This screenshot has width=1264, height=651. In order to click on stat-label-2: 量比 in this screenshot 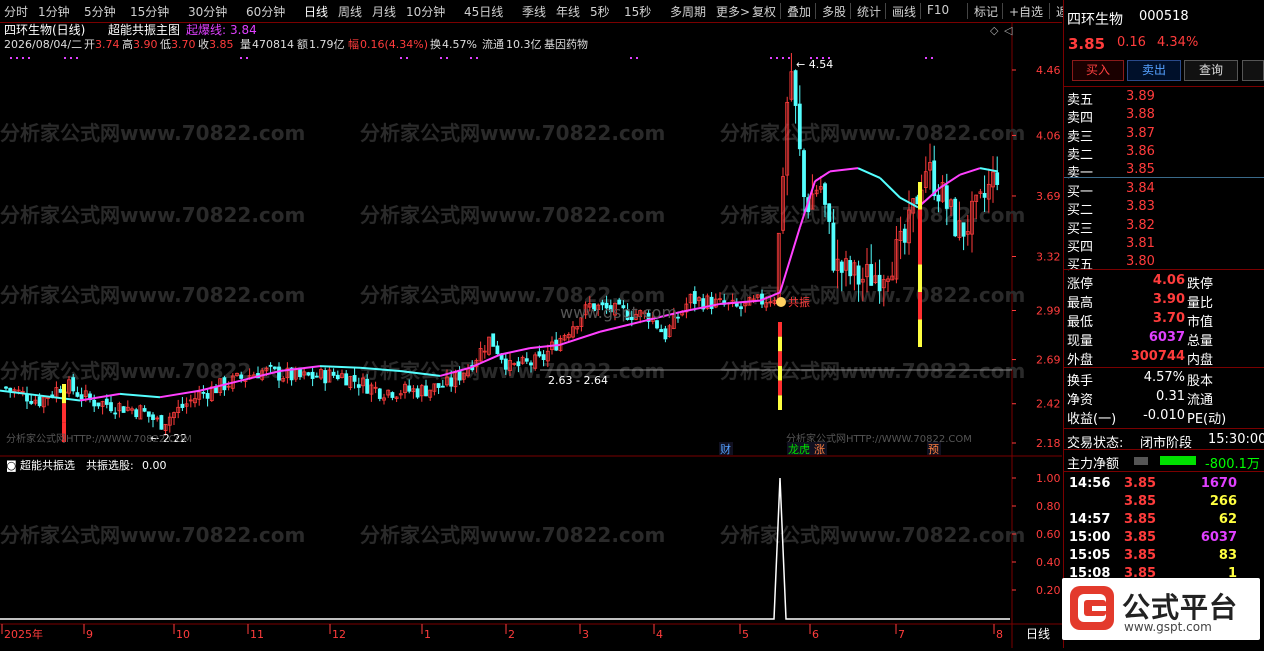, I will do `click(1200, 303)`.